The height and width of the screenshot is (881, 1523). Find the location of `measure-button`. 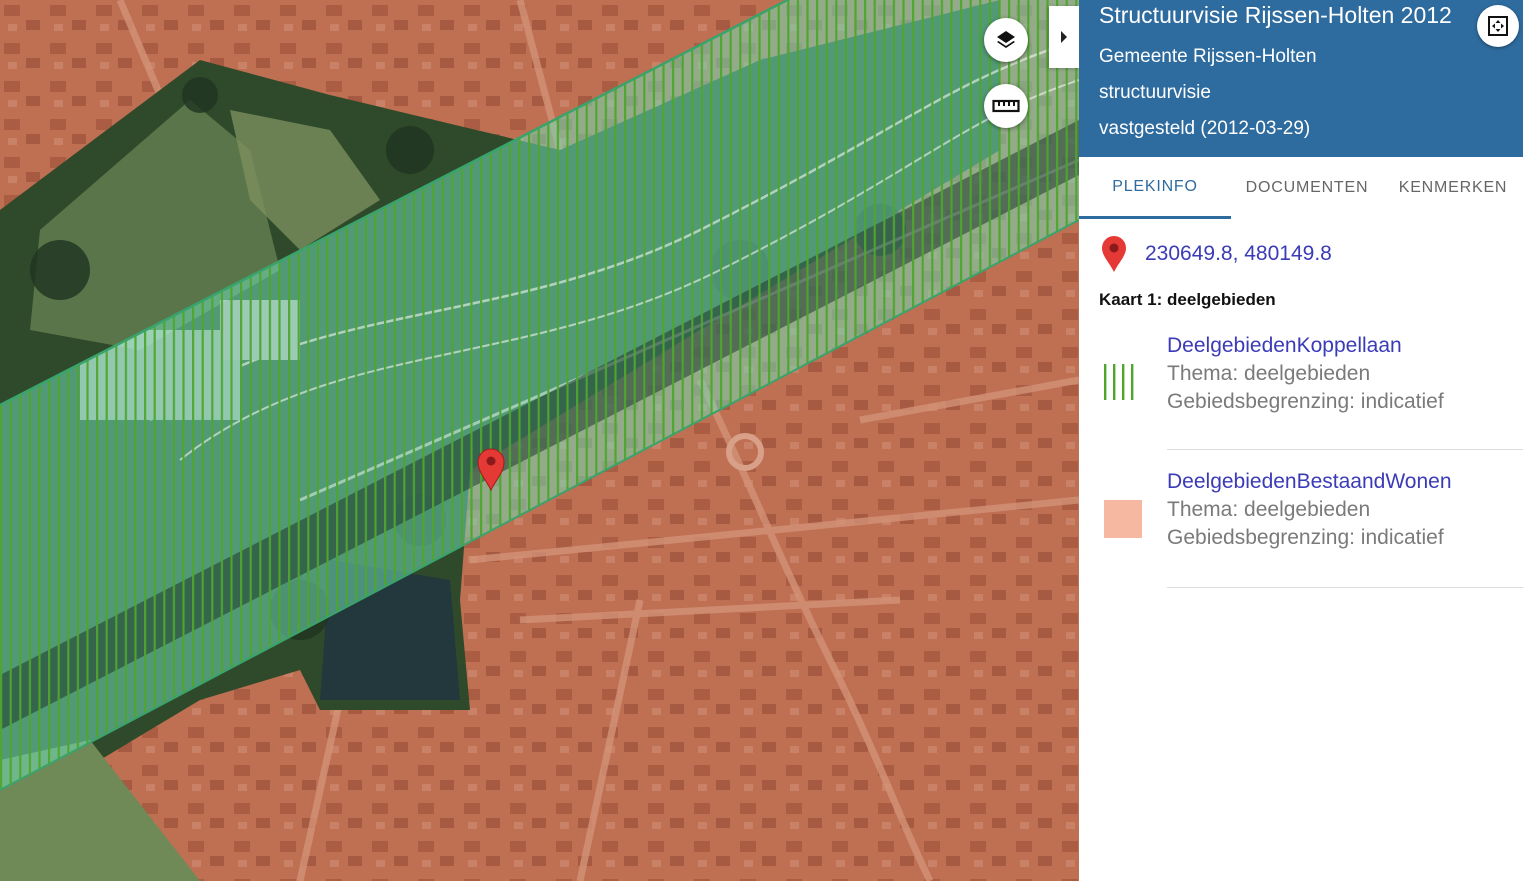

measure-button is located at coordinates (1006, 106).